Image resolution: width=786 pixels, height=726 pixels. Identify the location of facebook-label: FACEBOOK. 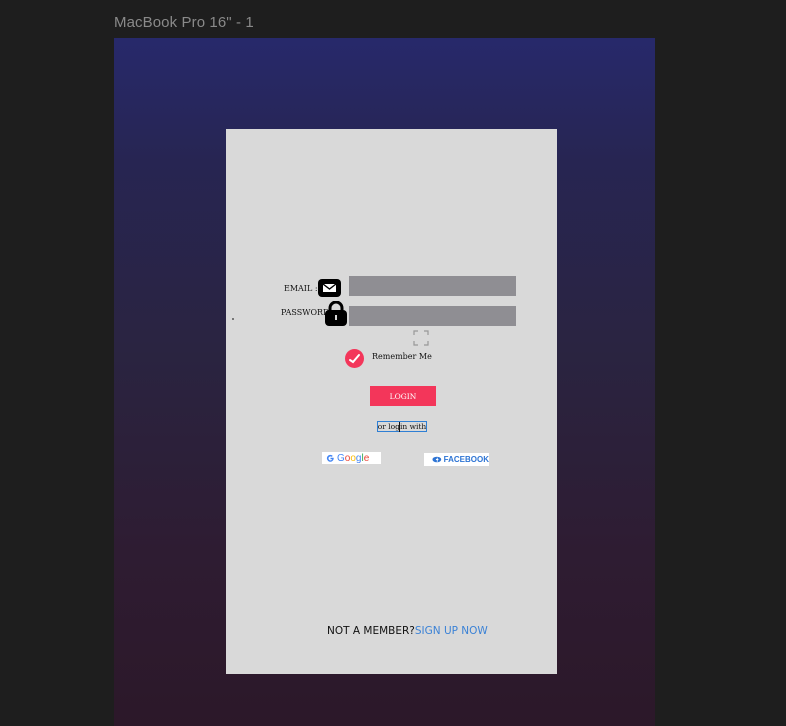
(466, 459).